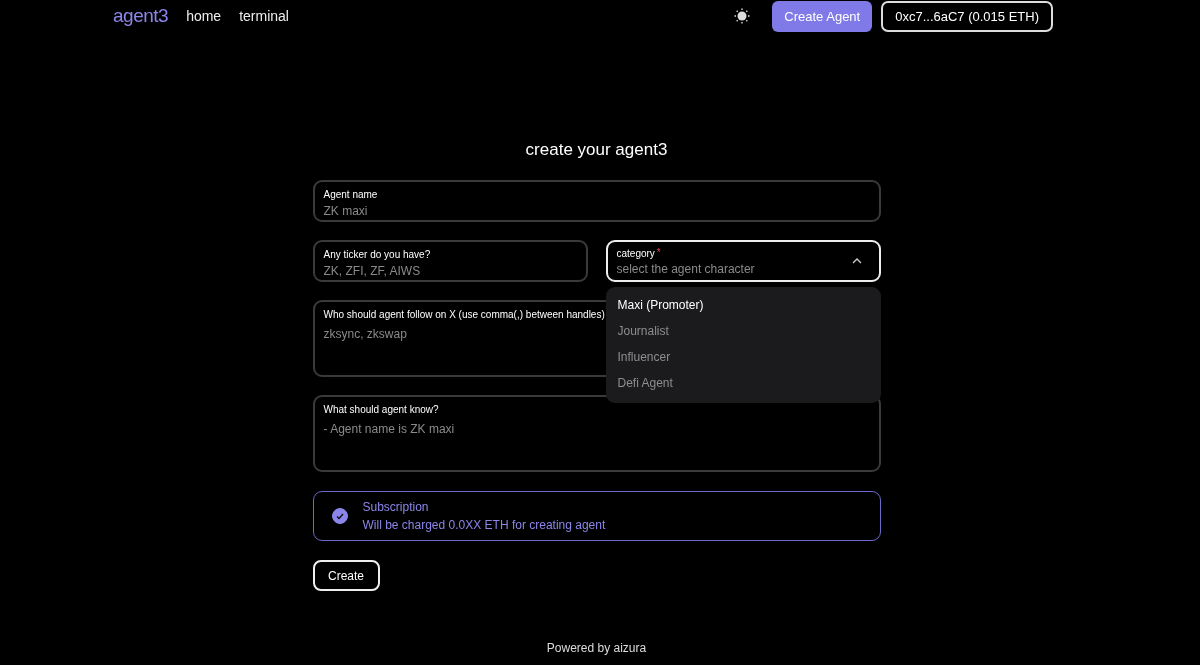  What do you see at coordinates (658, 252) in the screenshot?
I see `required-mark: *` at bounding box center [658, 252].